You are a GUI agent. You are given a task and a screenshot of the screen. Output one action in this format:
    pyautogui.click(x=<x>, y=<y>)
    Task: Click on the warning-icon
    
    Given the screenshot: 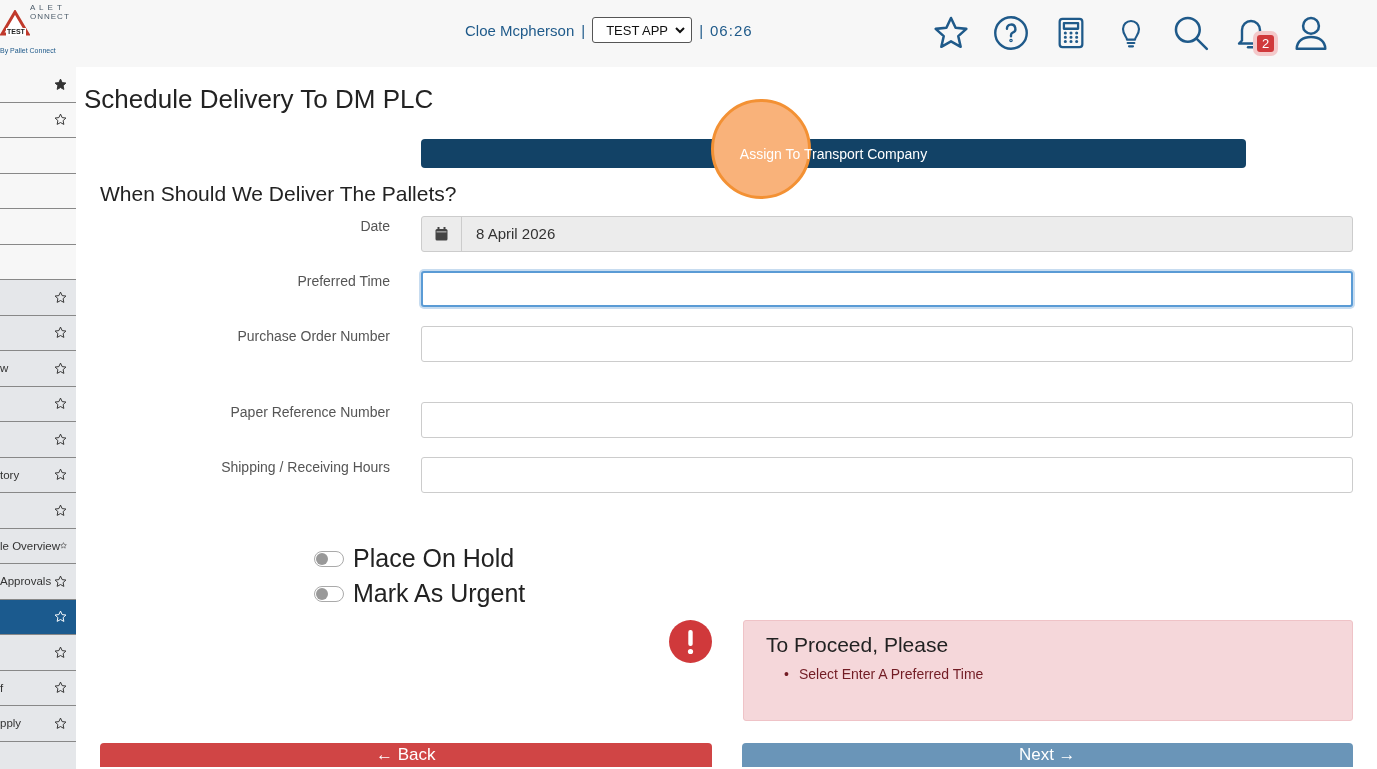 What is the action you would take?
    pyautogui.click(x=690, y=641)
    